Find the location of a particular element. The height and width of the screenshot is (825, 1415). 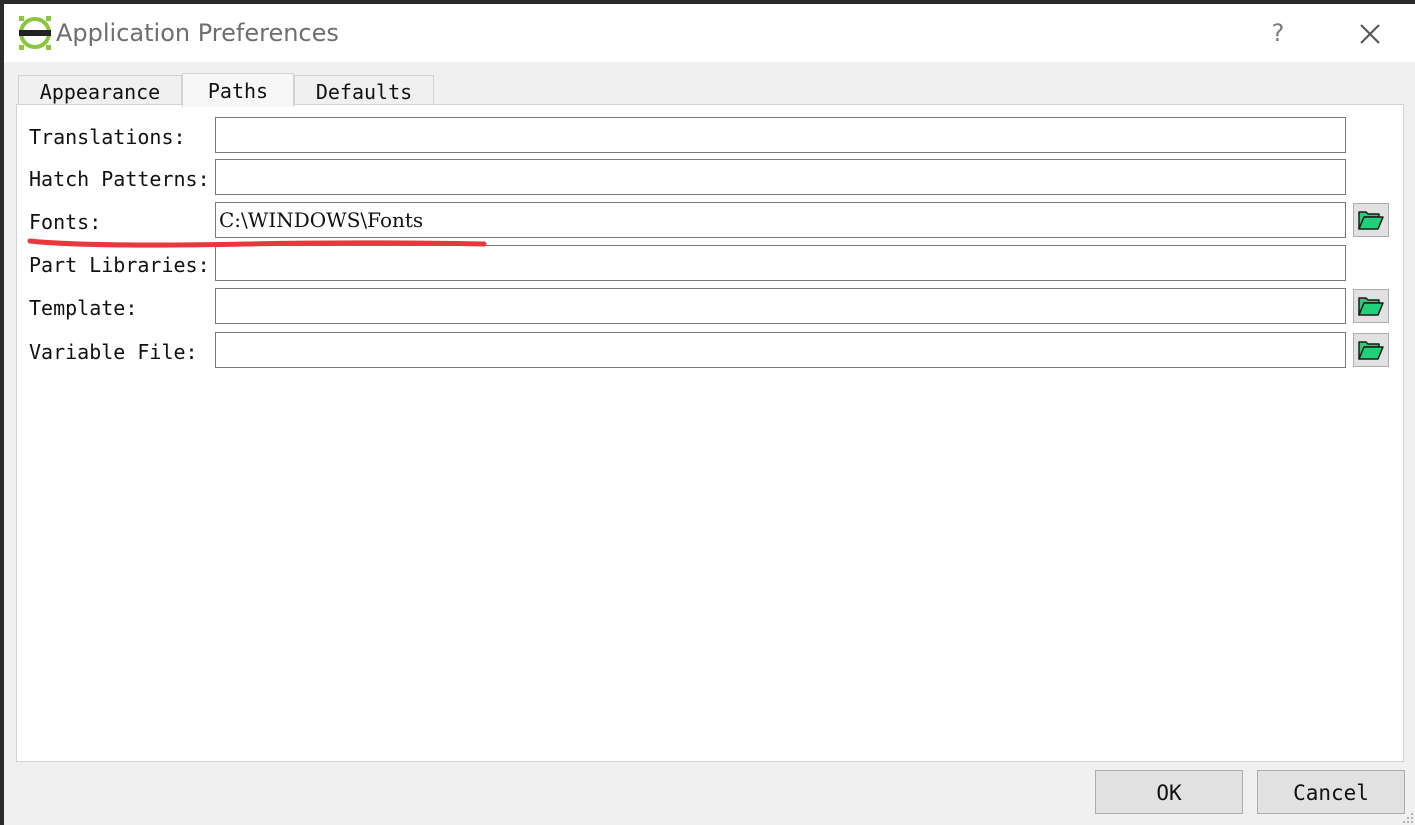

hatch-patterns-label: Hatch Patterns: is located at coordinates (119, 179).